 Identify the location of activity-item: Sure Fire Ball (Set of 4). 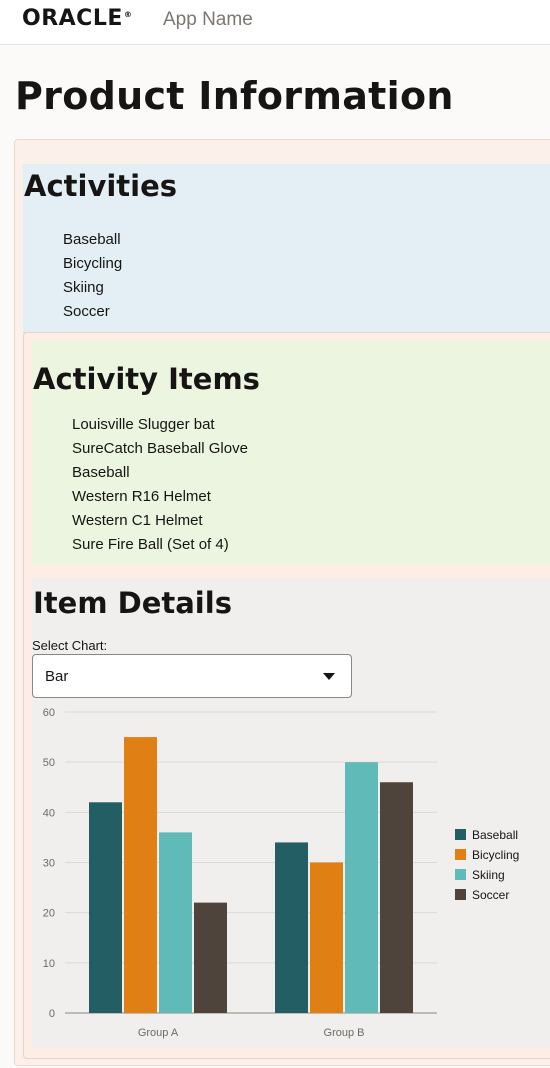
(160, 545).